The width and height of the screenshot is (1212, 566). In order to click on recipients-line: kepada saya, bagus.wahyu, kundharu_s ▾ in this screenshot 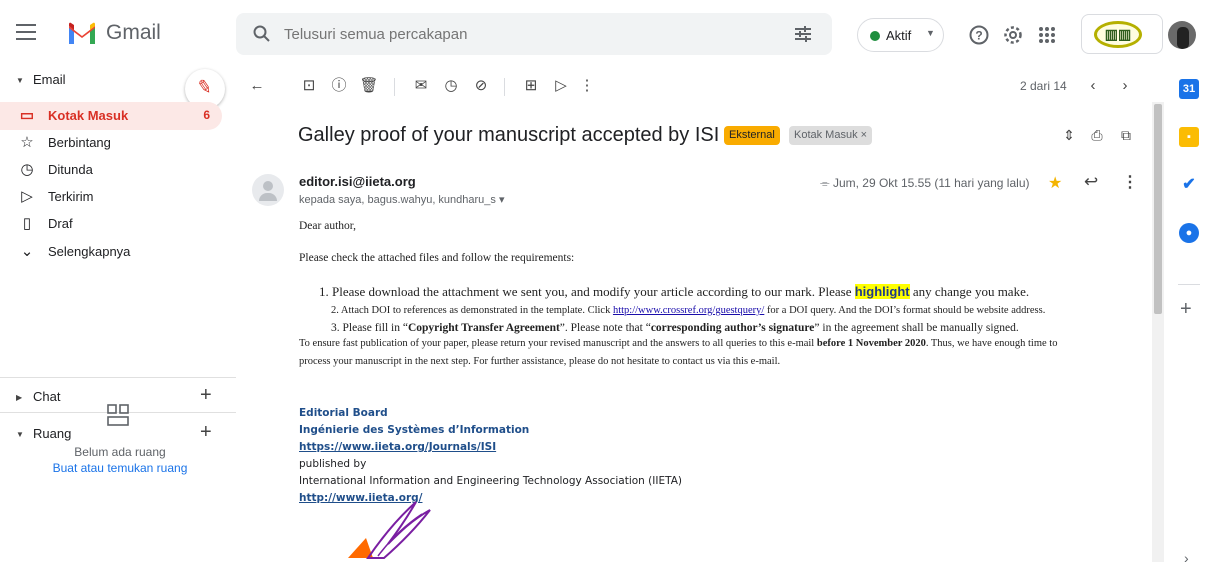, I will do `click(402, 199)`.